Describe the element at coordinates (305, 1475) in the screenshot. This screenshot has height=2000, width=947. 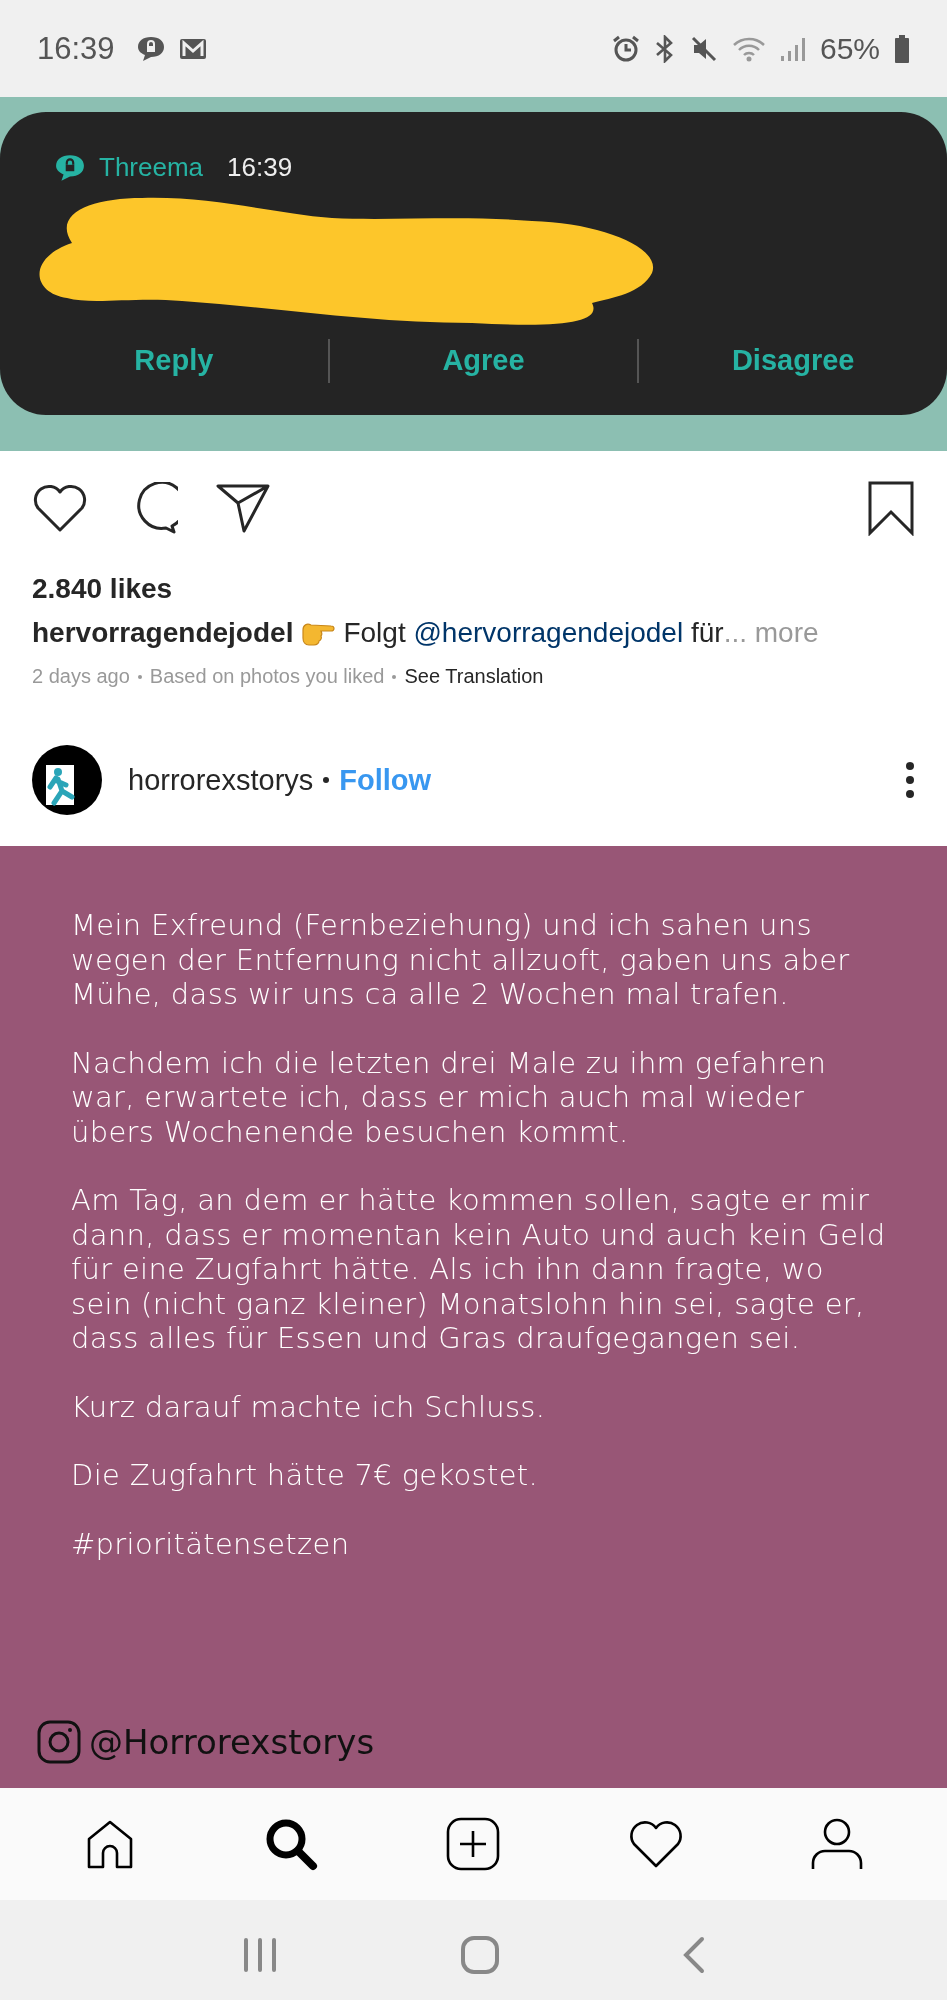
I see `post-paragraph: Die Zugfahrt hätte 7€ gekostet.` at that location.